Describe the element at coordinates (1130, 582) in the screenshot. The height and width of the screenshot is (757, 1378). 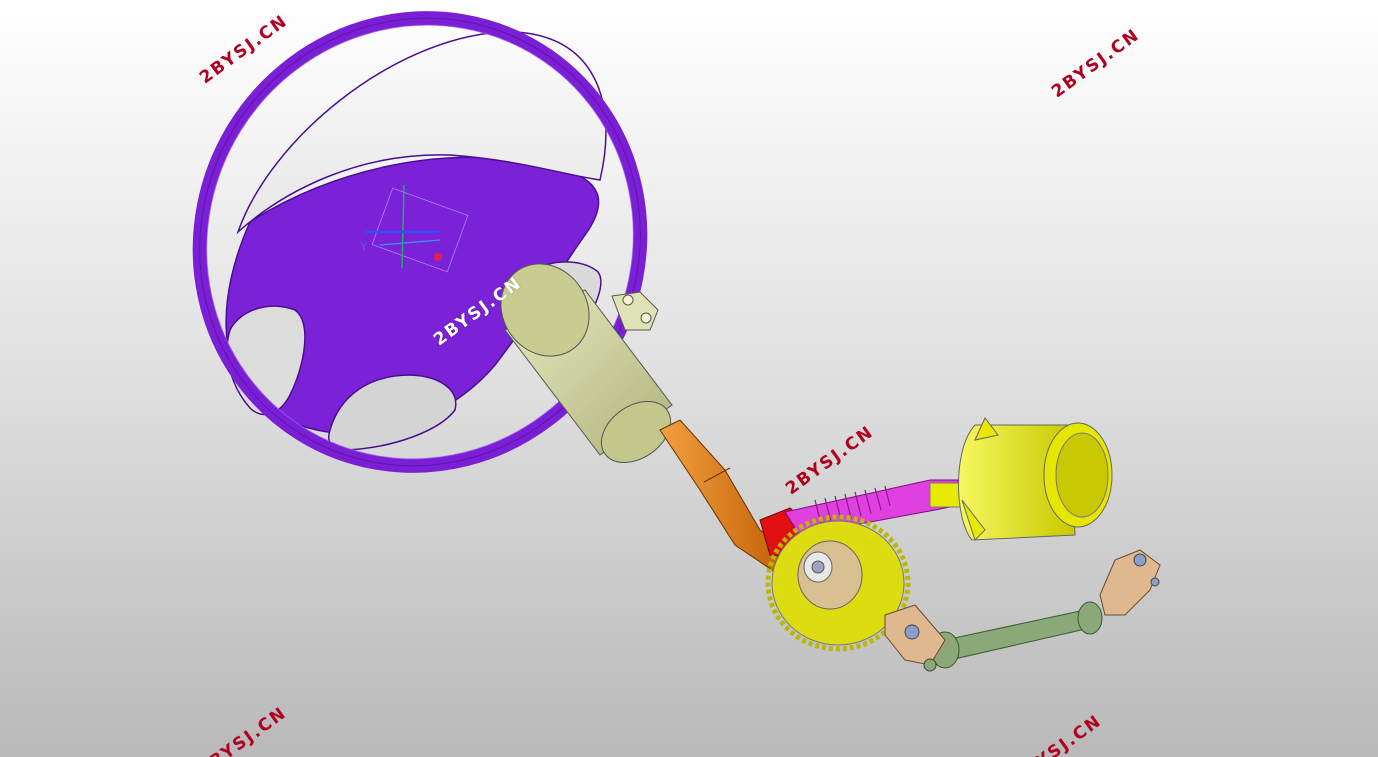
I see `universal-joint-upper` at that location.